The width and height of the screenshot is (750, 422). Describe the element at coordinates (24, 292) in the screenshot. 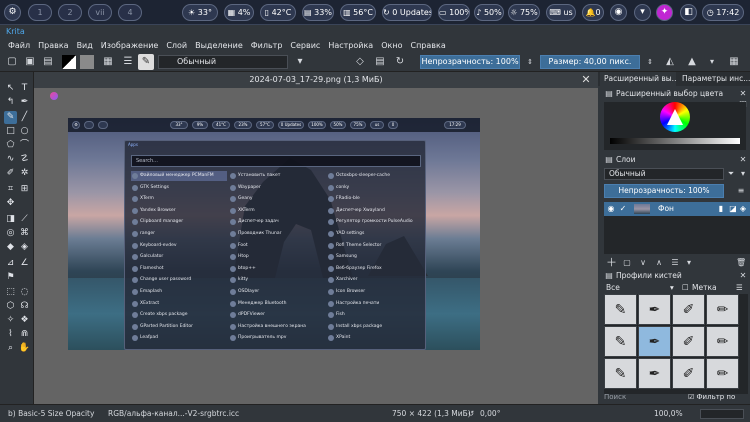

I see `ellipse-select-icon: ◌` at that location.